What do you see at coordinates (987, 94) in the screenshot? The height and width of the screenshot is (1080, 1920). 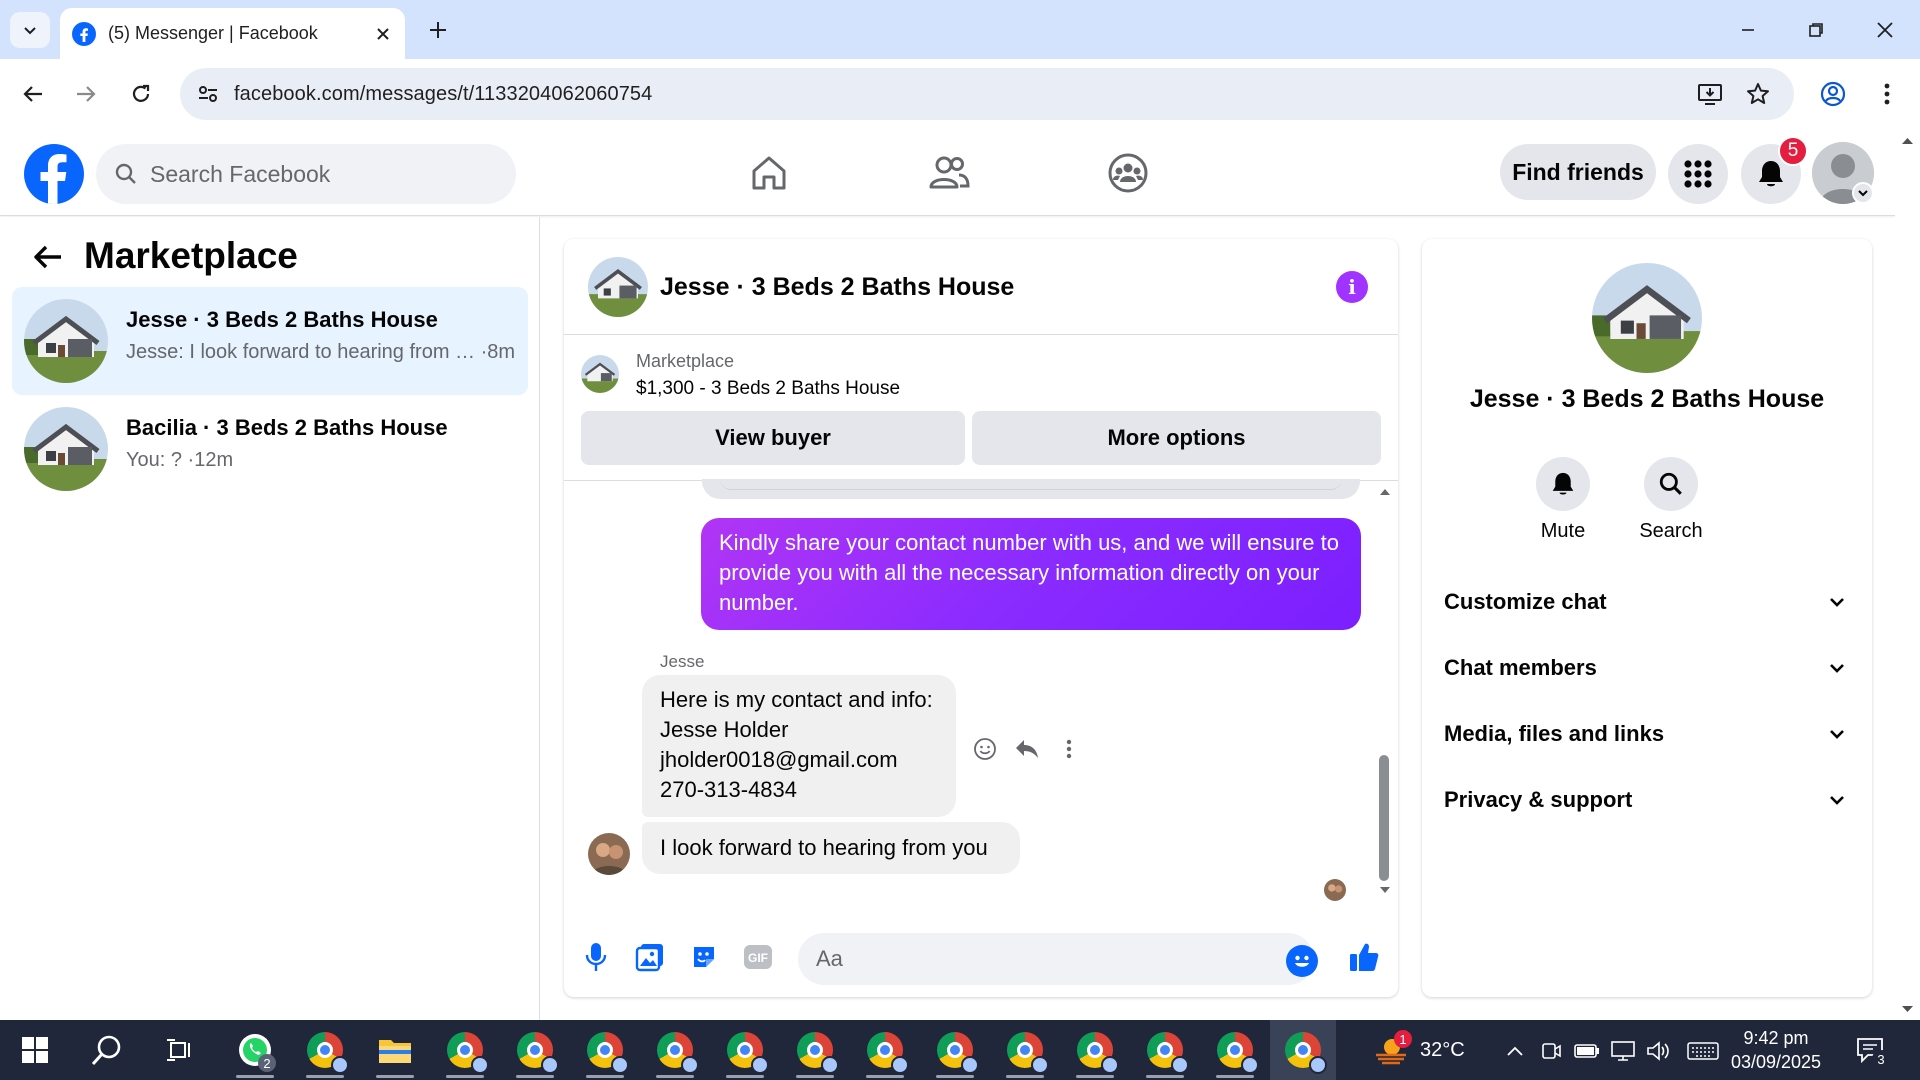 I see `address-bar: facebook.com/messages/t/1133204062060754` at bounding box center [987, 94].